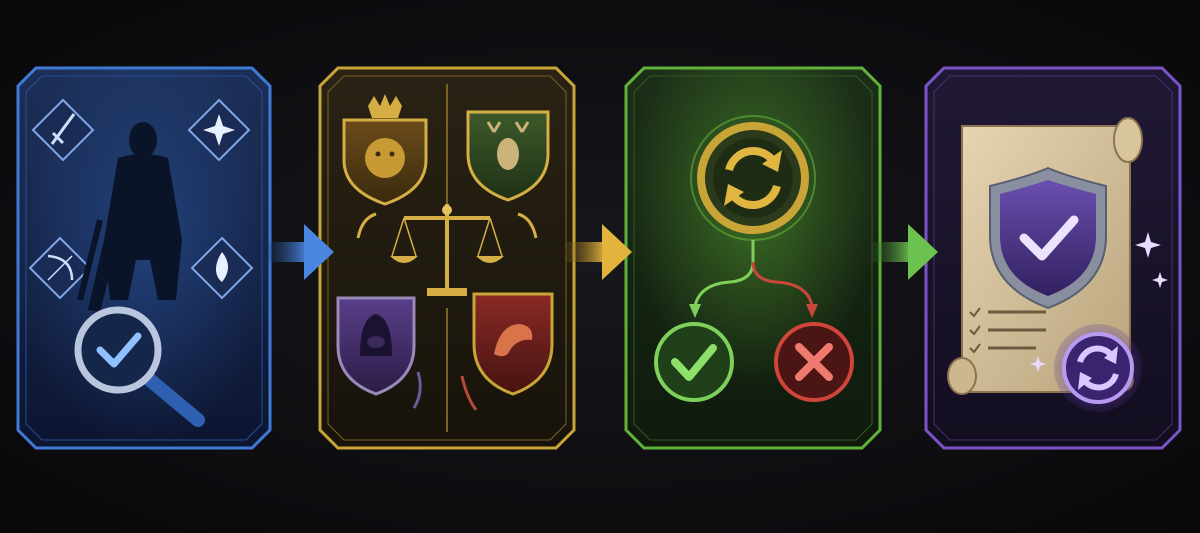 The image size is (1200, 533). What do you see at coordinates (814, 362) in the screenshot?
I see `reject-cross-icon` at bounding box center [814, 362].